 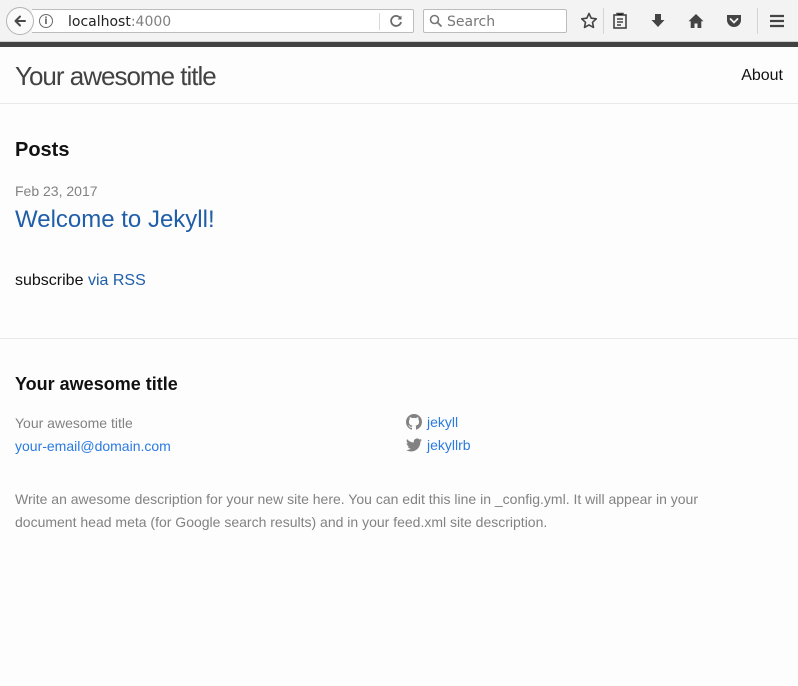 What do you see at coordinates (46, 21) in the screenshot?
I see `info-icon: i` at bounding box center [46, 21].